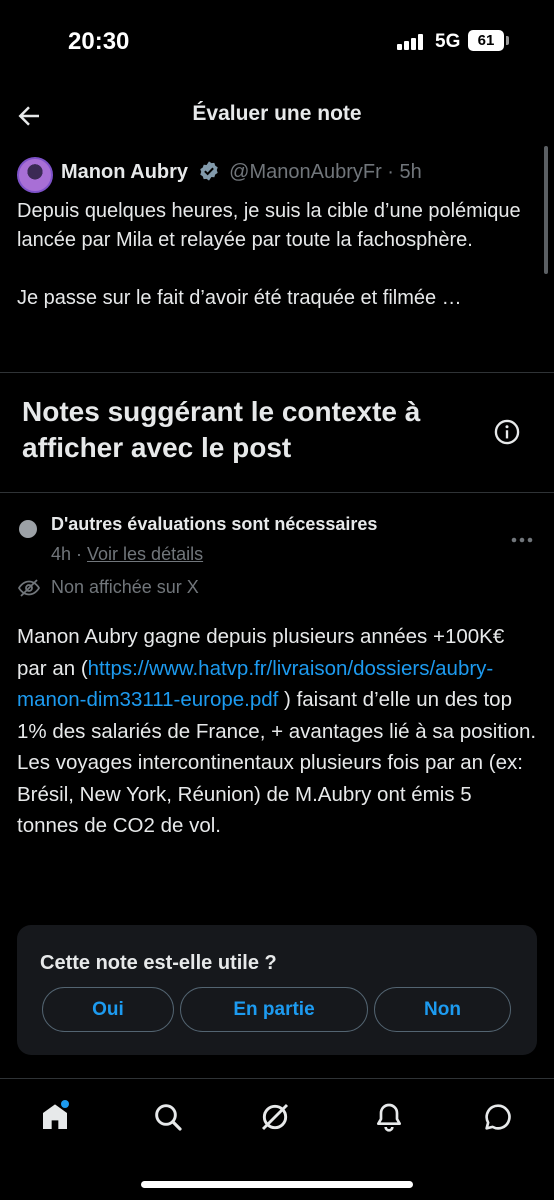 Image resolution: width=554 pixels, height=1200 pixels. What do you see at coordinates (522, 540) in the screenshot?
I see `more-options-icon` at bounding box center [522, 540].